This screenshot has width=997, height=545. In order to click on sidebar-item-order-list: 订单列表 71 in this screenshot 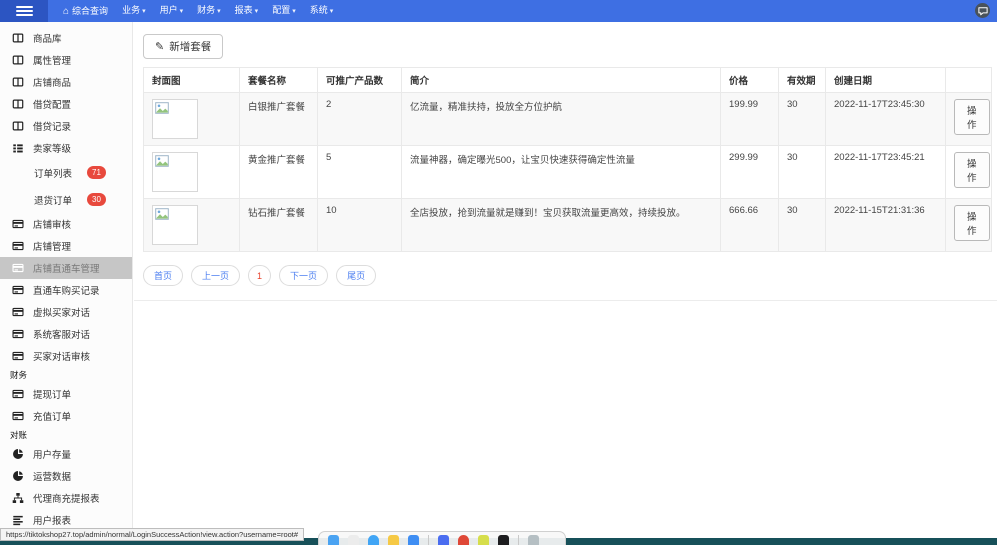, I will do `click(66, 172)`.